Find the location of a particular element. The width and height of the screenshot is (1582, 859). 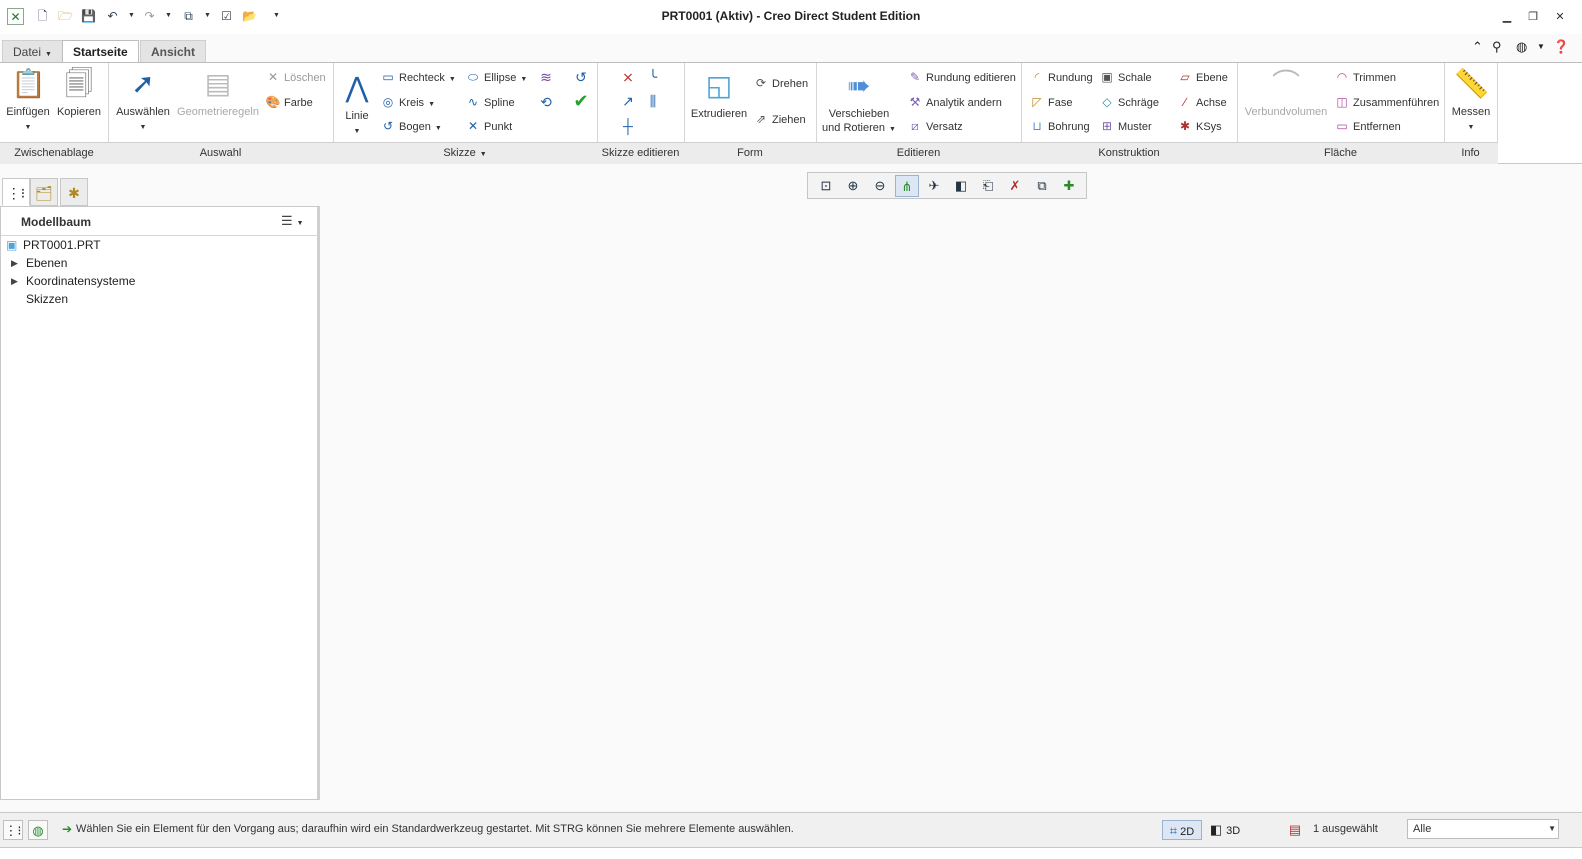

move-rotate-dropdown-icon: ▼ is located at coordinates (892, 129).